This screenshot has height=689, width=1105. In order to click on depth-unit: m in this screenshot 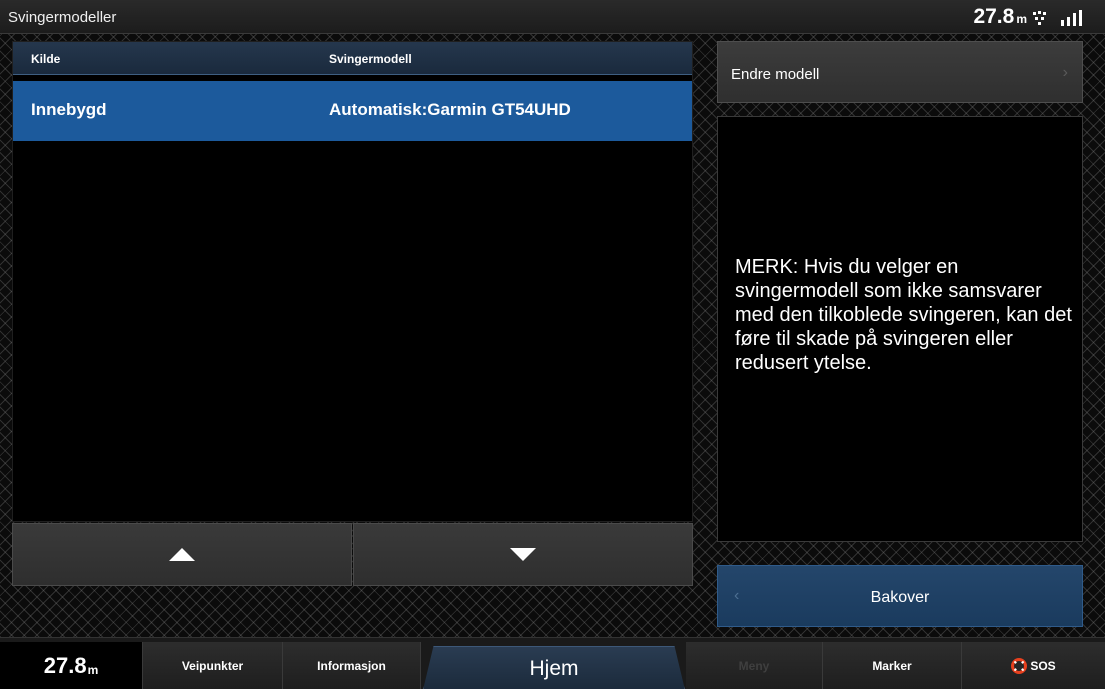, I will do `click(1021, 19)`.